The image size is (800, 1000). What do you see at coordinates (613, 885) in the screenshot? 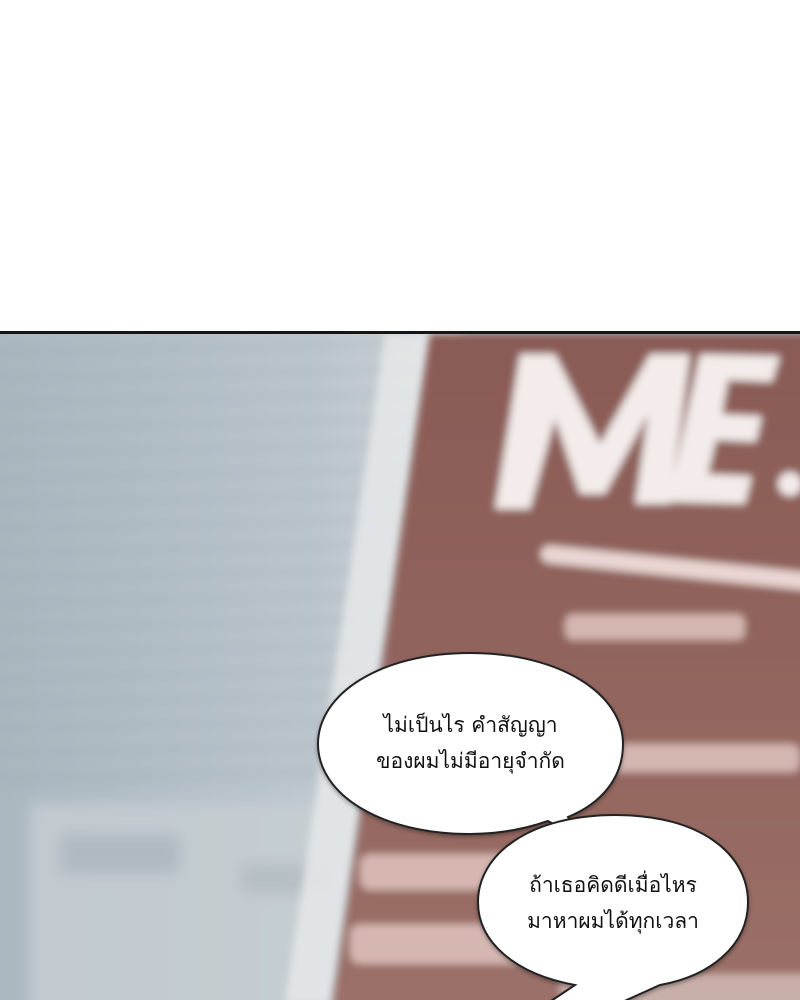
I see `bubble-2-line-1: ถ้าเธอคิดดีเมื่อไหร` at bounding box center [613, 885].